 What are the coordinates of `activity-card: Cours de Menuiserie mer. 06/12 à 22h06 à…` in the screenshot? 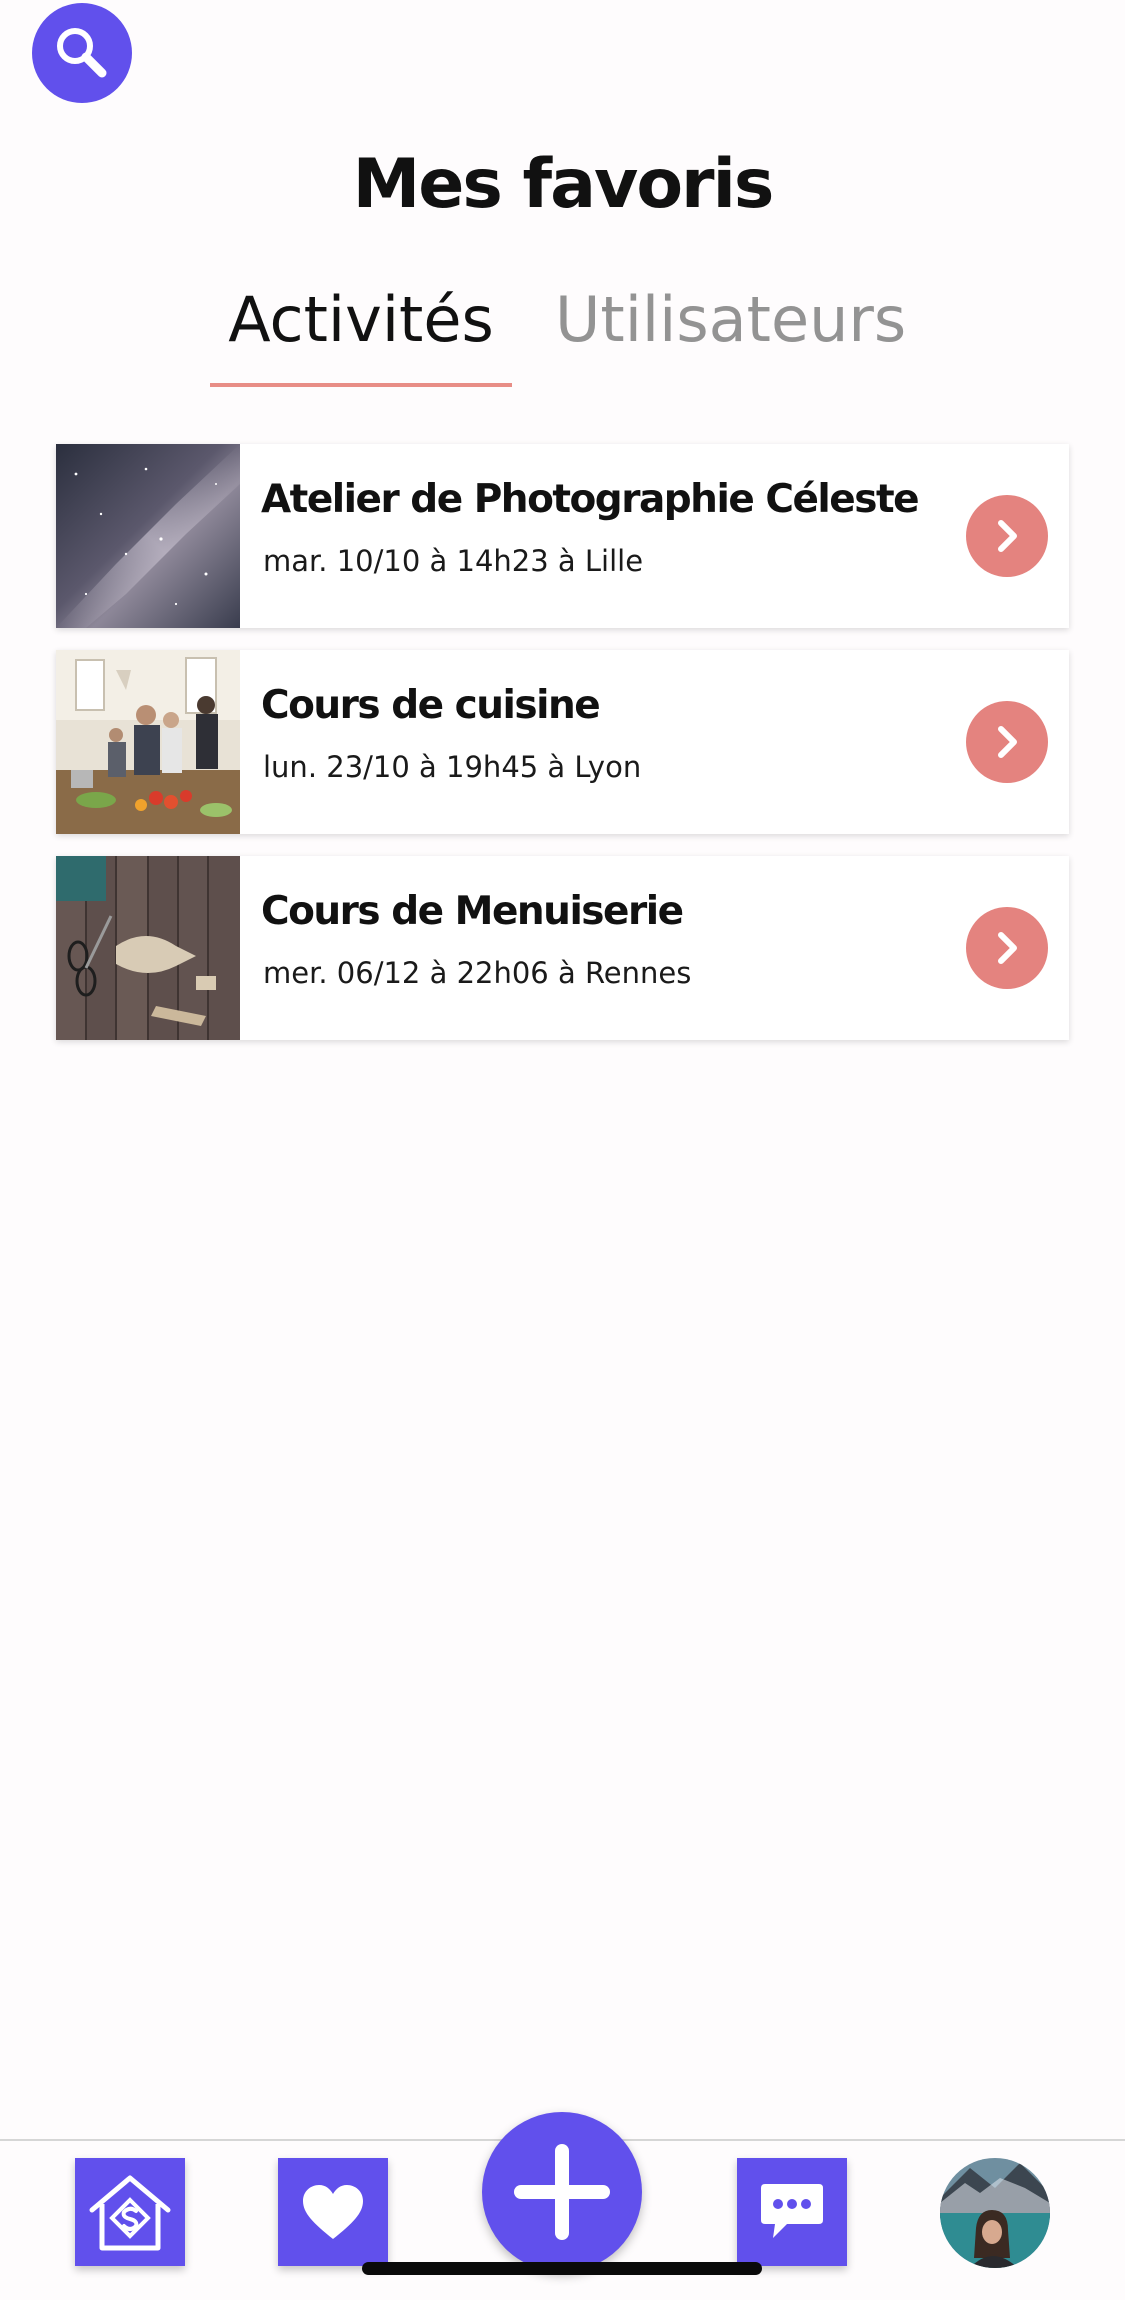 It's located at (562, 948).